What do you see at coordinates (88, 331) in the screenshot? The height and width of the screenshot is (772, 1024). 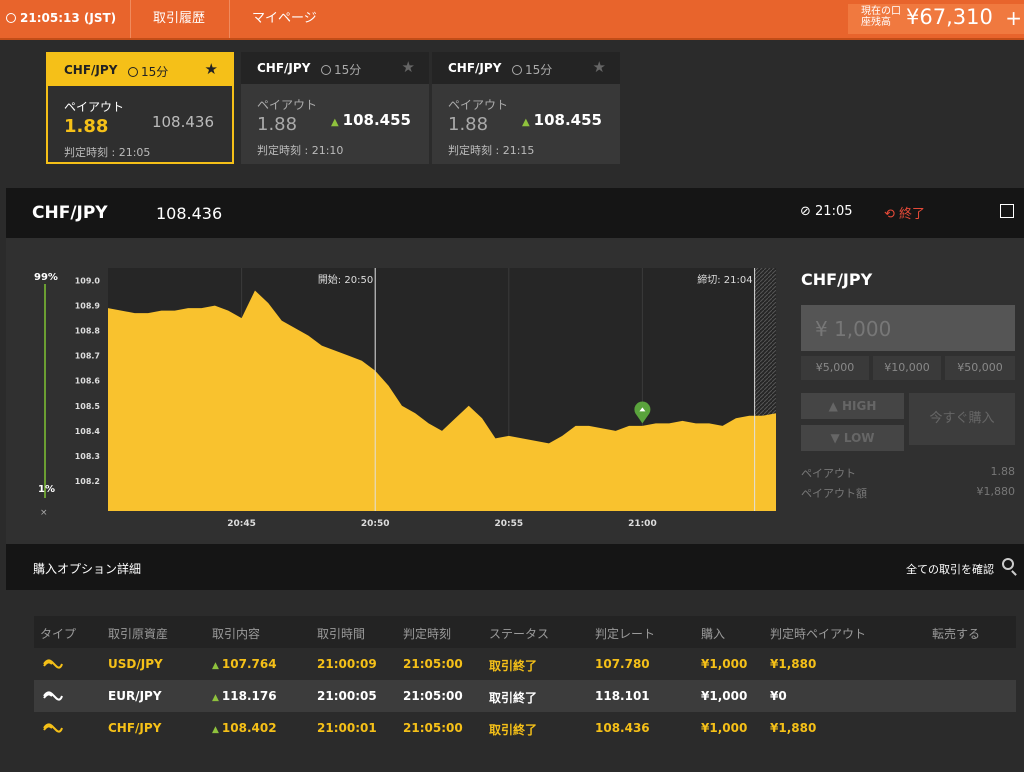 I see `y-tick-label: 108.8` at bounding box center [88, 331].